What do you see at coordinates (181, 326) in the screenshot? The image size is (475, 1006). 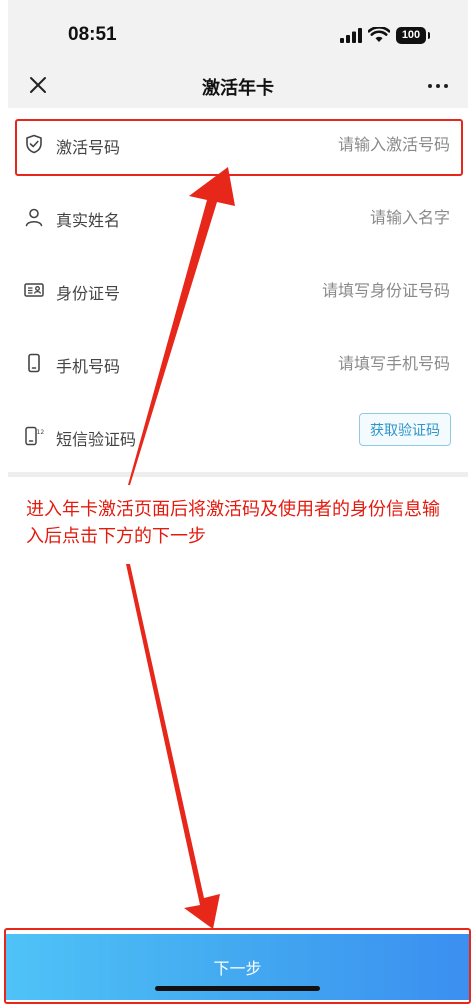 I see `arrow-up` at bounding box center [181, 326].